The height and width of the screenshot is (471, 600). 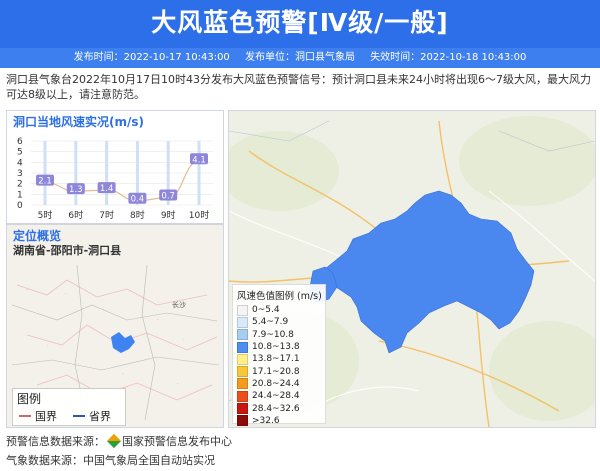 What do you see at coordinates (106, 215) in the screenshot?
I see `x-tick-label: 7时` at bounding box center [106, 215].